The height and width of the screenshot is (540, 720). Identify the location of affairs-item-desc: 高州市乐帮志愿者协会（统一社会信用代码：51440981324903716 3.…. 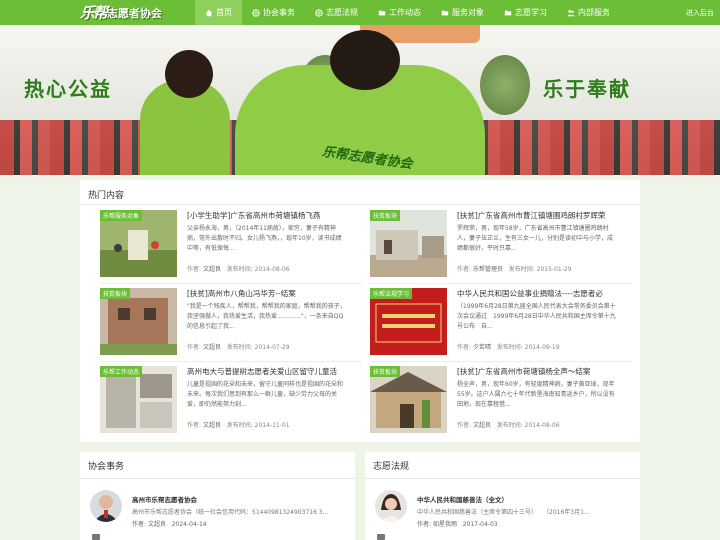
(230, 512).